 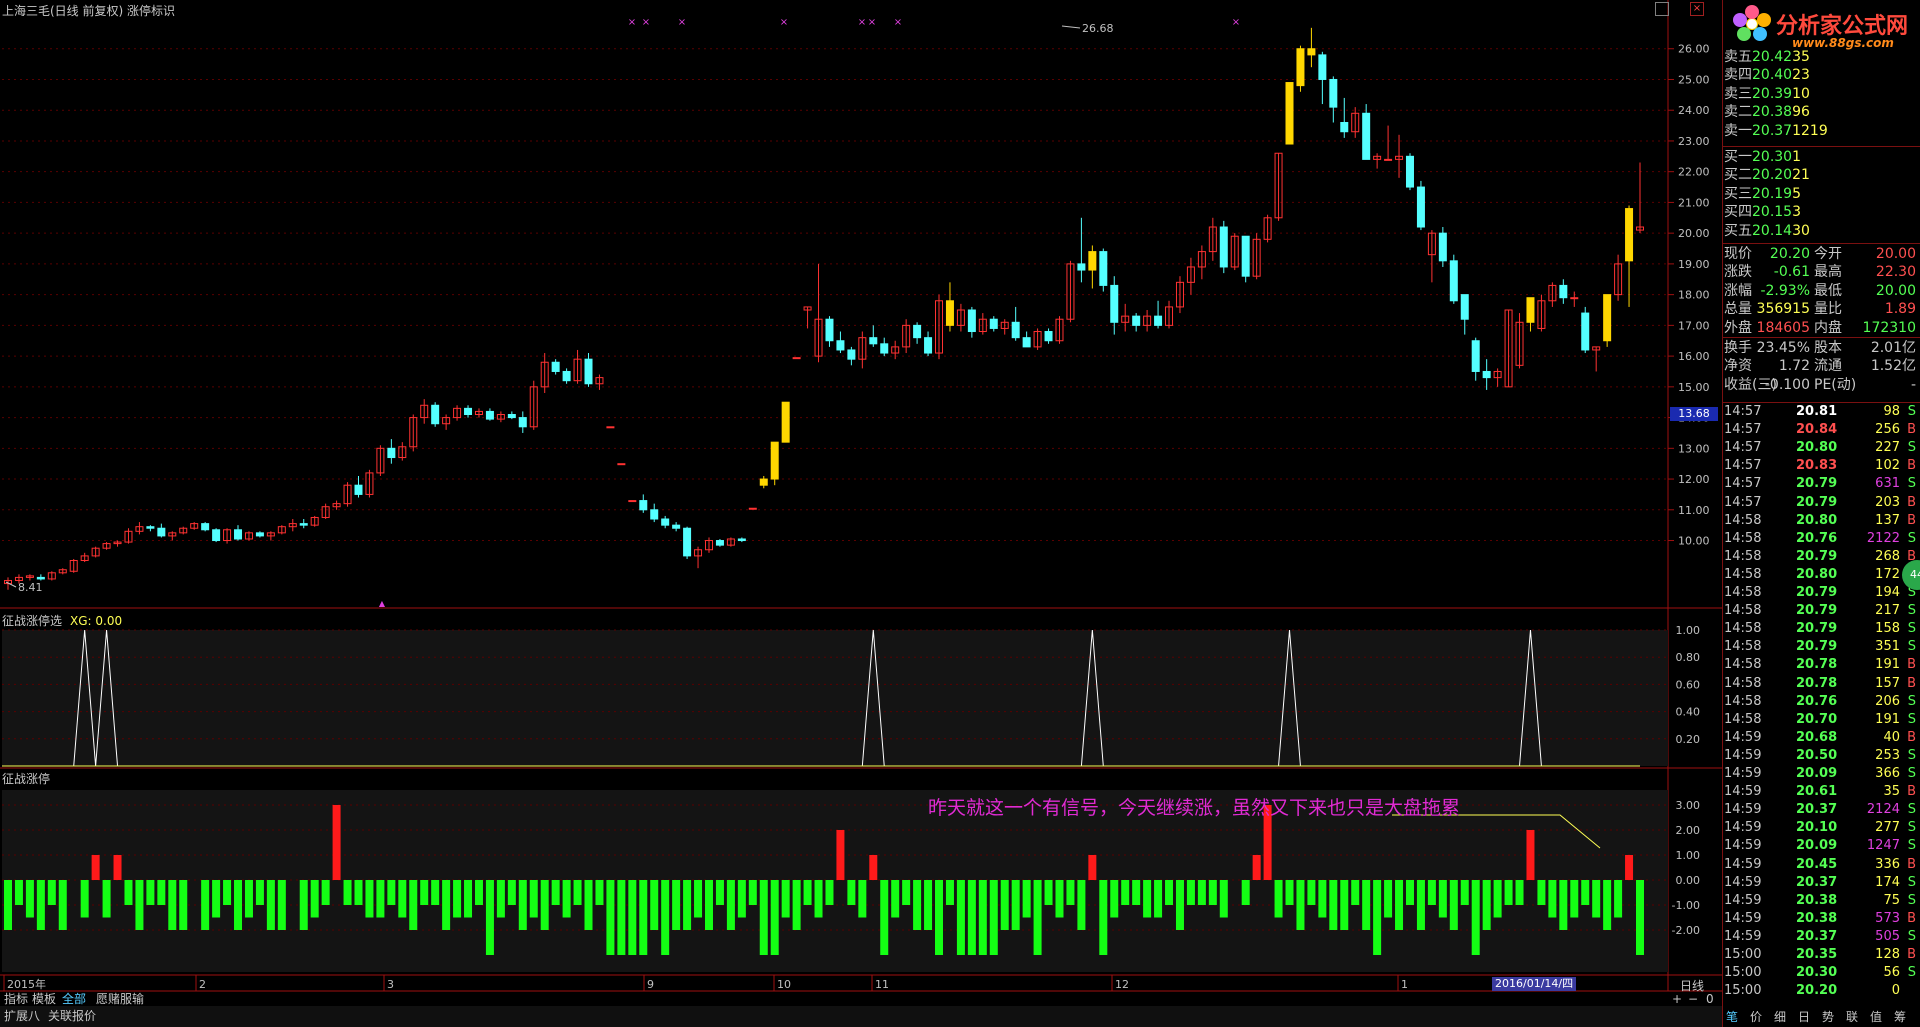 I want to click on quote-tab: 筹, so click(x=1900, y=1016).